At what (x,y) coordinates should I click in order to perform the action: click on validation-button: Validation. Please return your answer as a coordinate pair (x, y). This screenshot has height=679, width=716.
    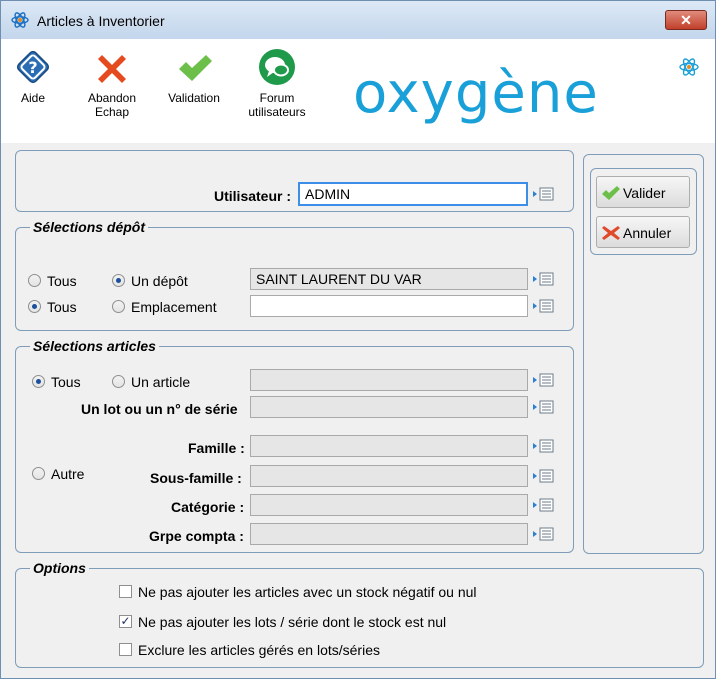
    Looking at the image, I should click on (194, 76).